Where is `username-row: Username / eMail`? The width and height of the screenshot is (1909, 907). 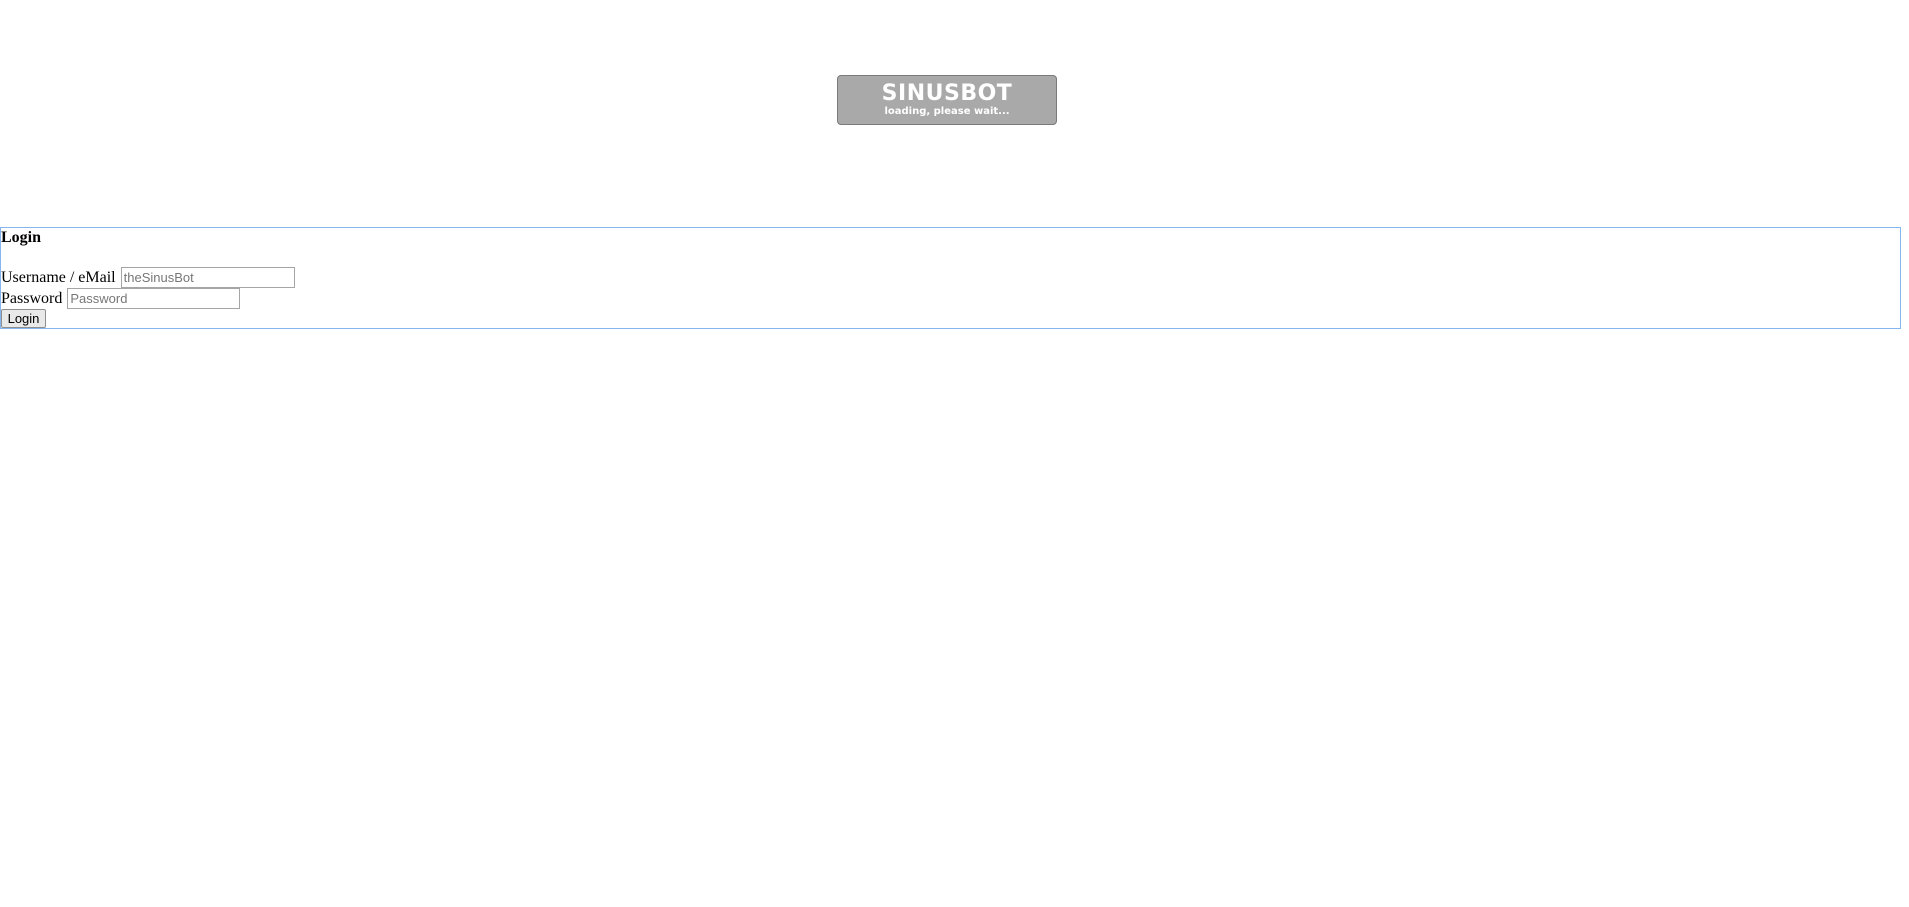
username-row: Username / eMail is located at coordinates (148, 277).